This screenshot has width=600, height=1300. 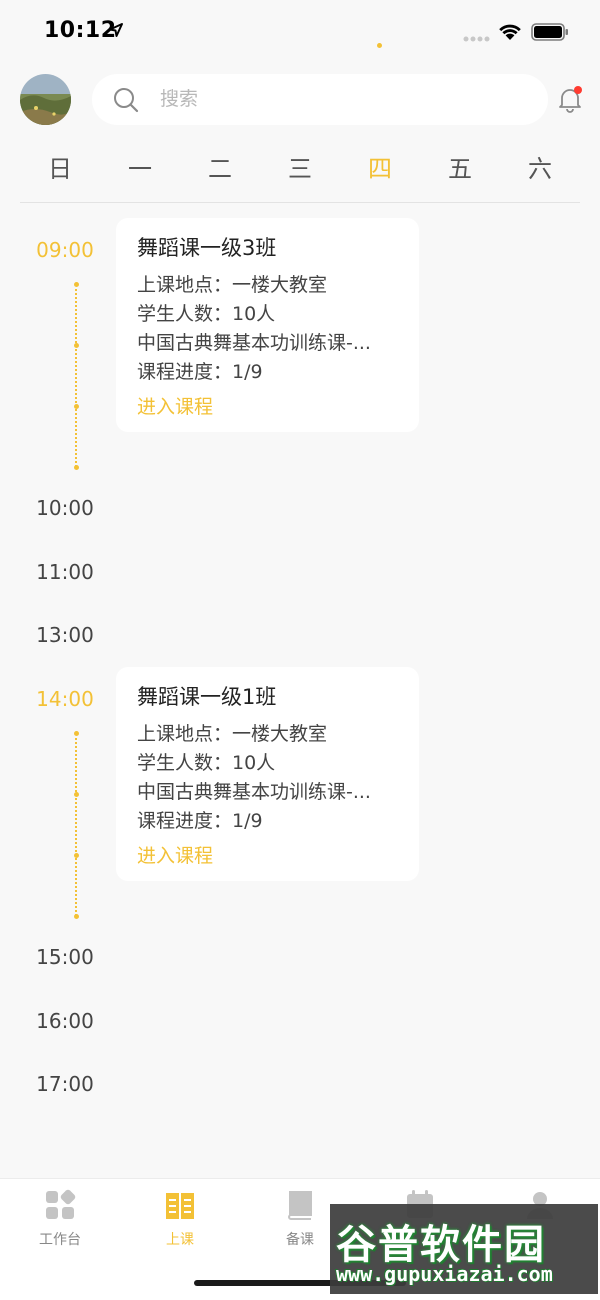 I want to click on day-monday: 一, so click(x=140, y=166).